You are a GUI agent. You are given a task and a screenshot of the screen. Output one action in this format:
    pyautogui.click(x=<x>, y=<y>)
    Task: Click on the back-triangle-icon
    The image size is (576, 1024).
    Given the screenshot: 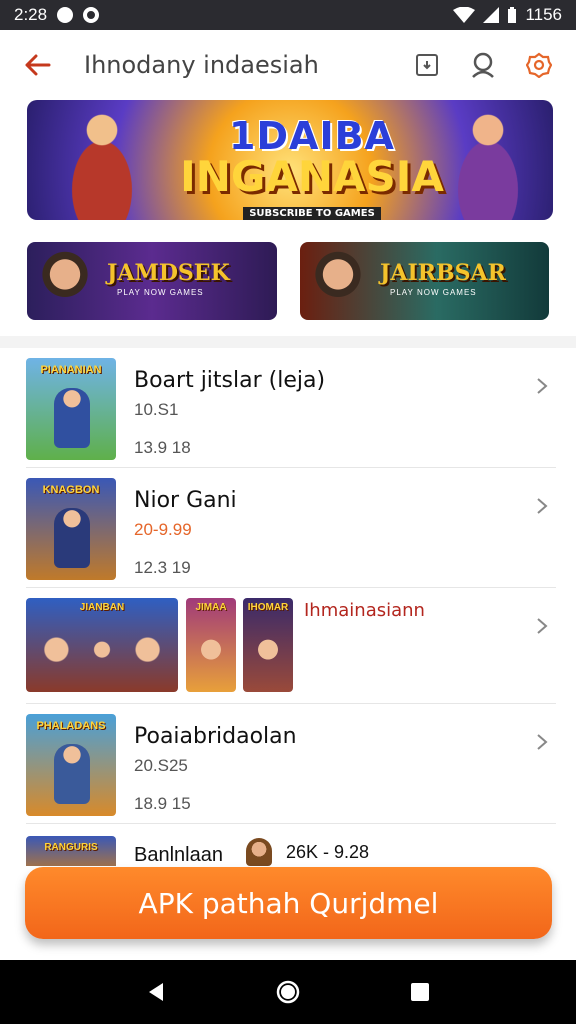 What is the action you would take?
    pyautogui.click(x=156, y=992)
    